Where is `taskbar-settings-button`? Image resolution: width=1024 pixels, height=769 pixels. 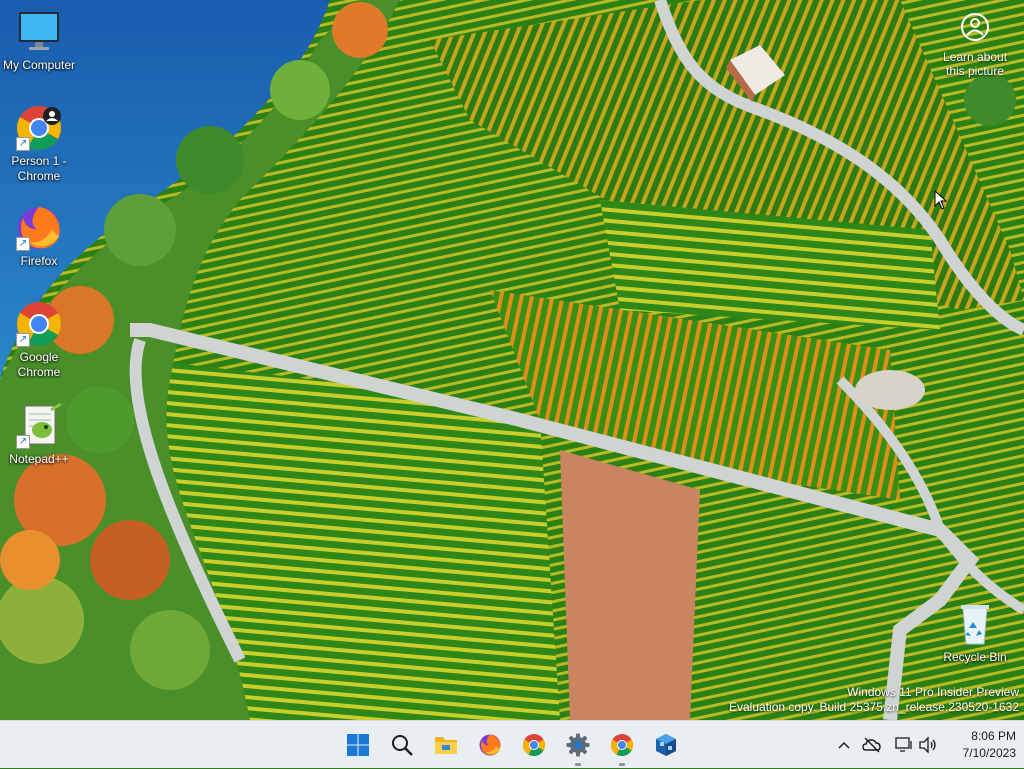
taskbar-settings-button is located at coordinates (578, 747).